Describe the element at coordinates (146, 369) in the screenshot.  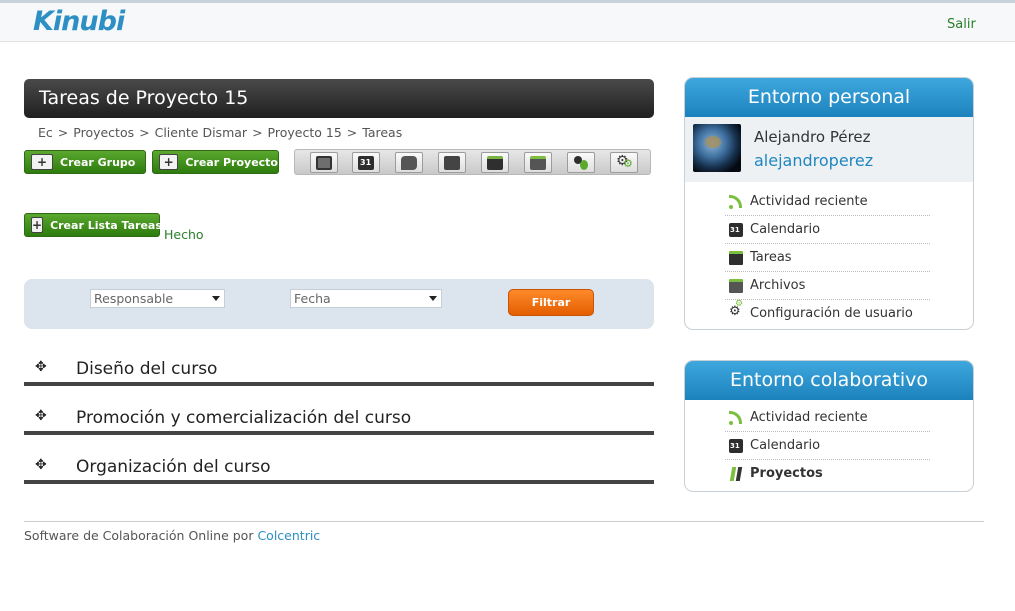
I see `task-list-name: Diseño del curso` at that location.